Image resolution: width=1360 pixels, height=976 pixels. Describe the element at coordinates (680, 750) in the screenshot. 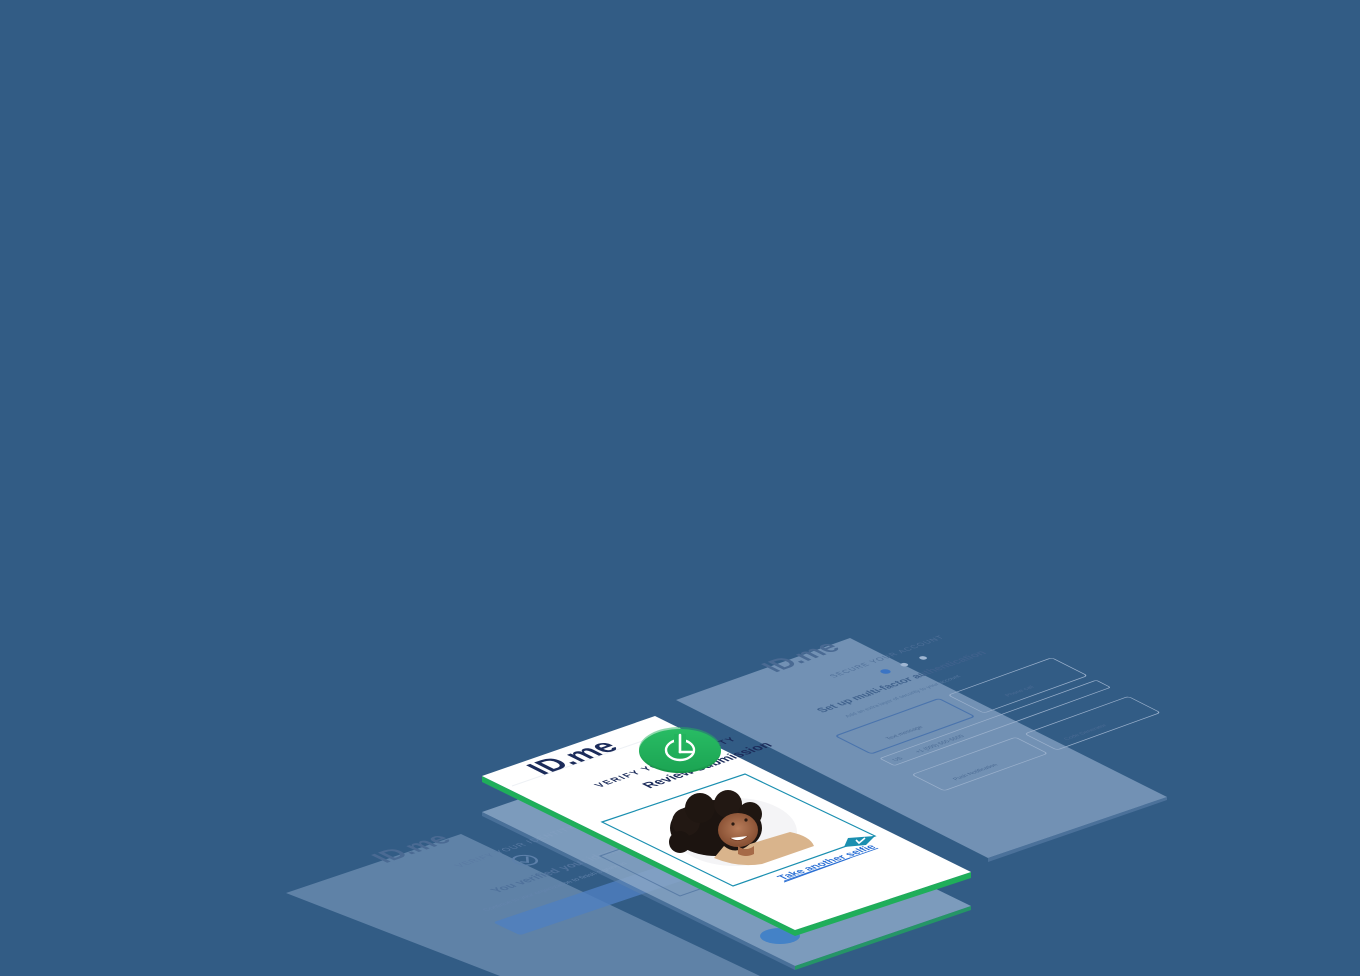

I see `power-check-badge` at that location.